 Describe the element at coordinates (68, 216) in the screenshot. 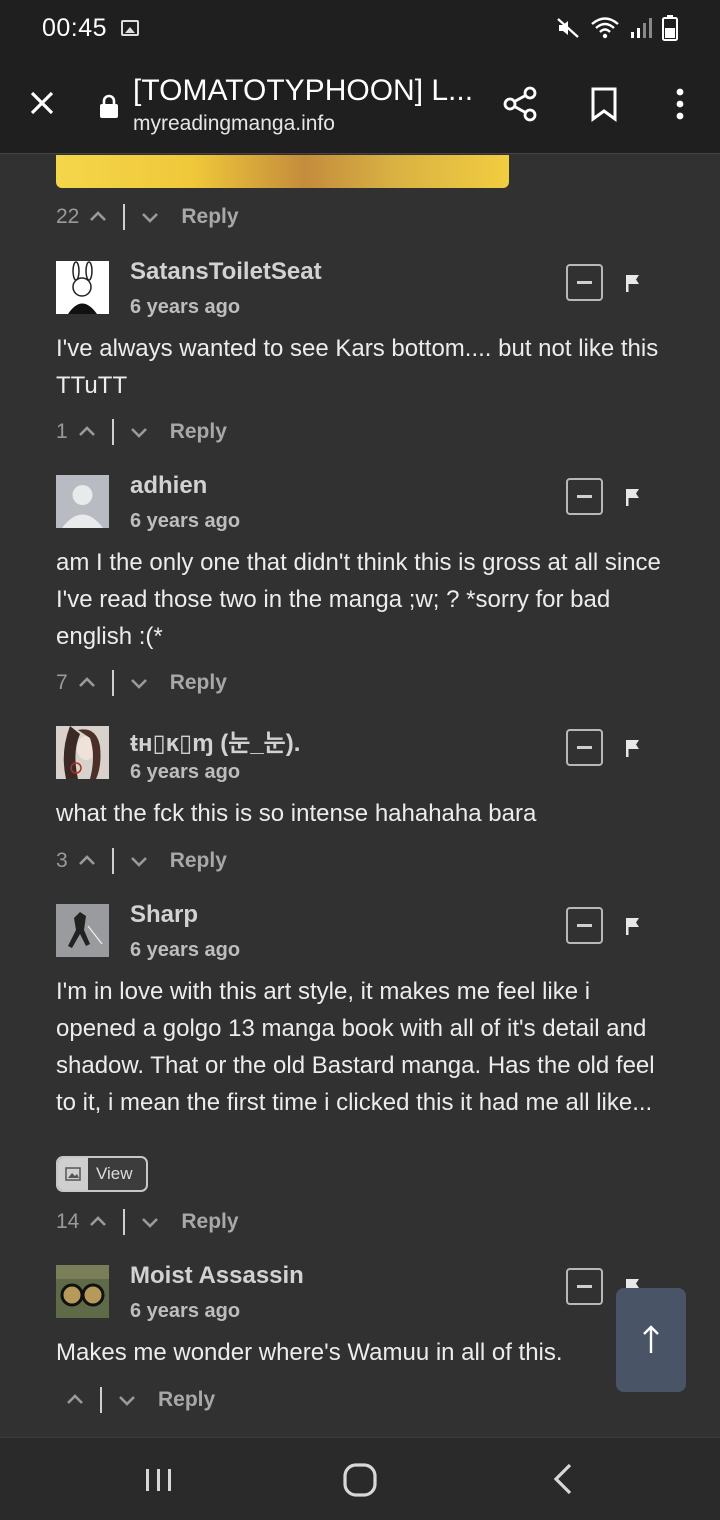

I see `vote-count: 22` at that location.